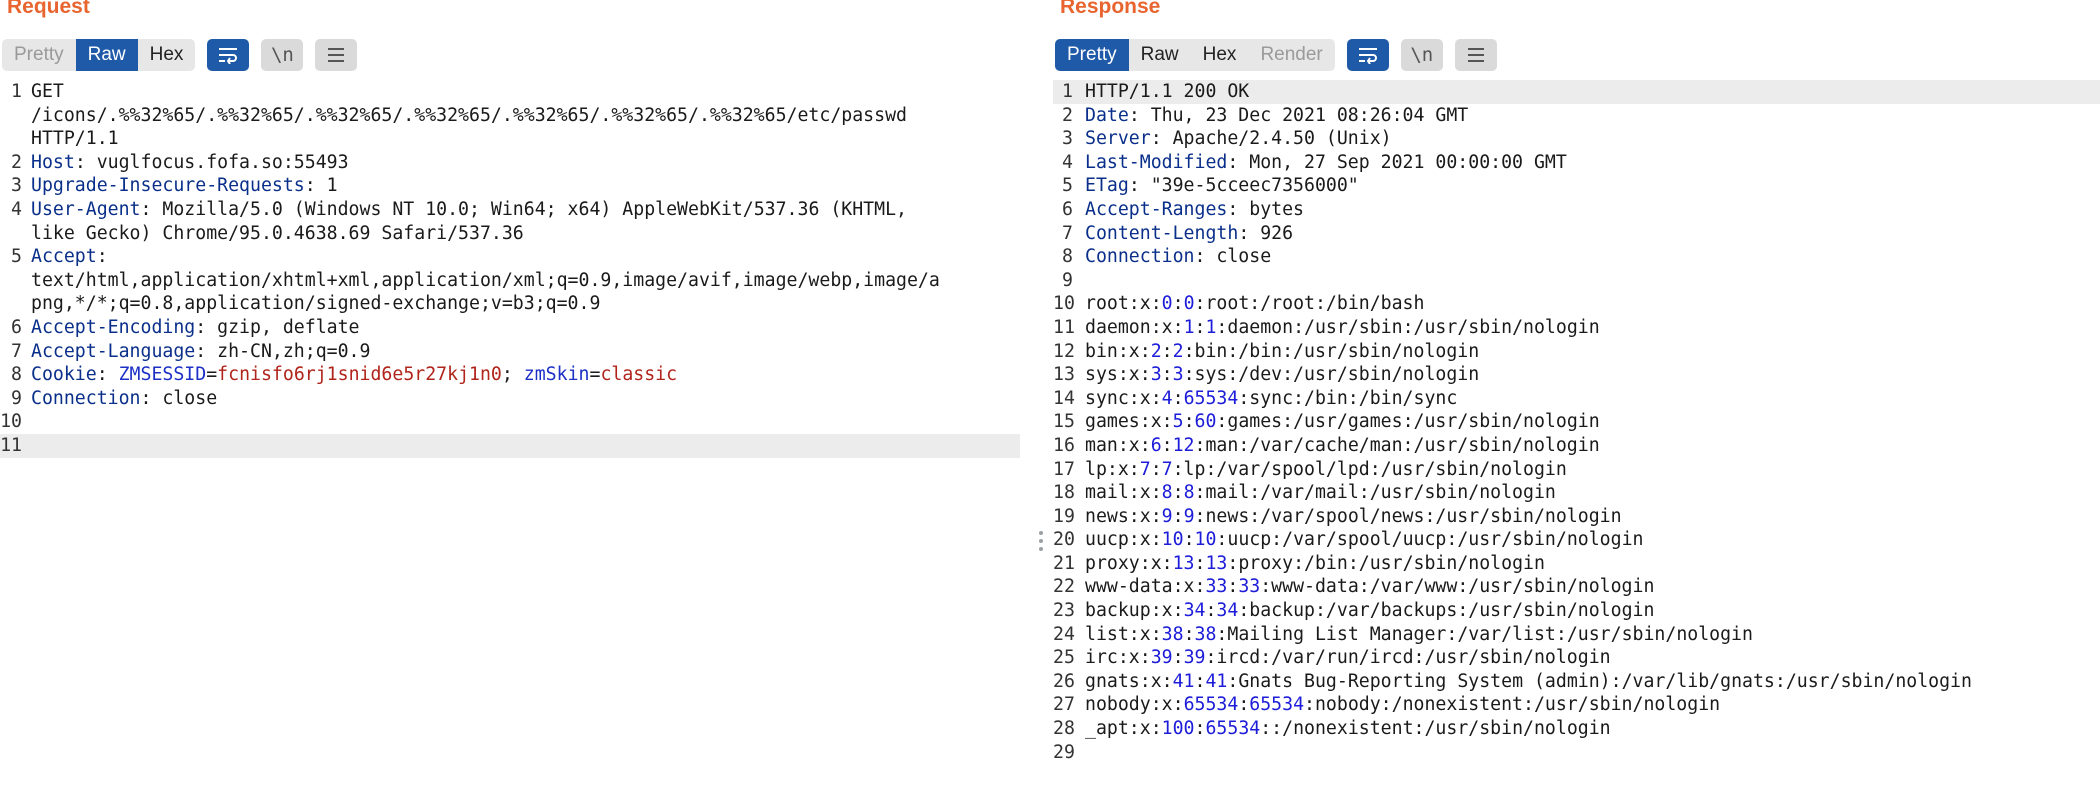 This screenshot has height=802, width=2100. What do you see at coordinates (1167, 493) in the screenshot?
I see `numeric-value: 8` at bounding box center [1167, 493].